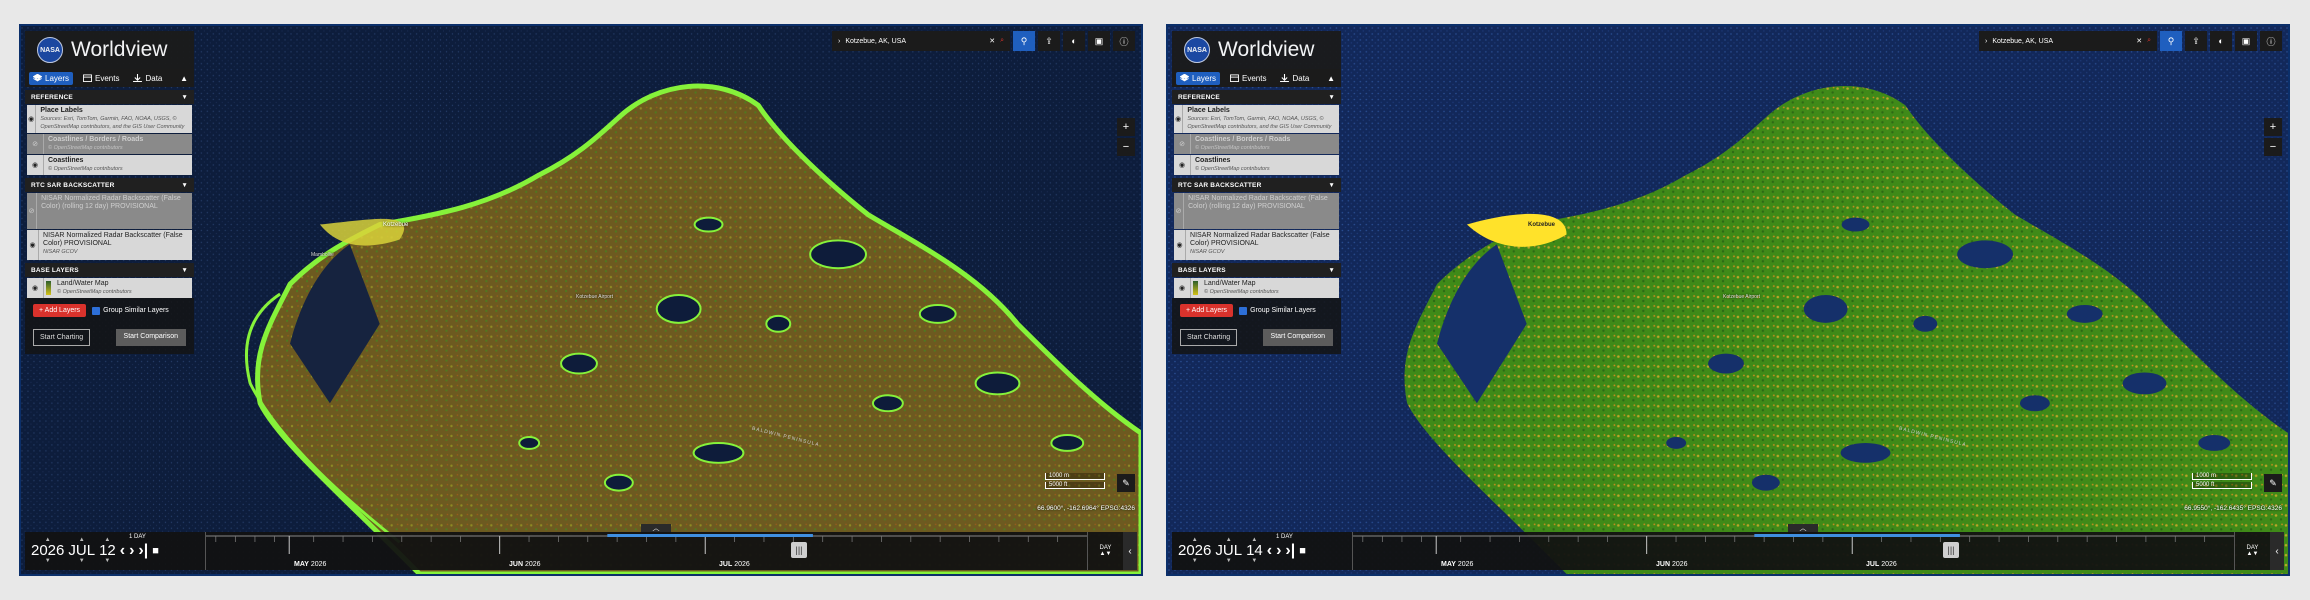 Image resolution: width=2310 pixels, height=600 pixels. I want to click on day-value: 14, so click(1254, 550).